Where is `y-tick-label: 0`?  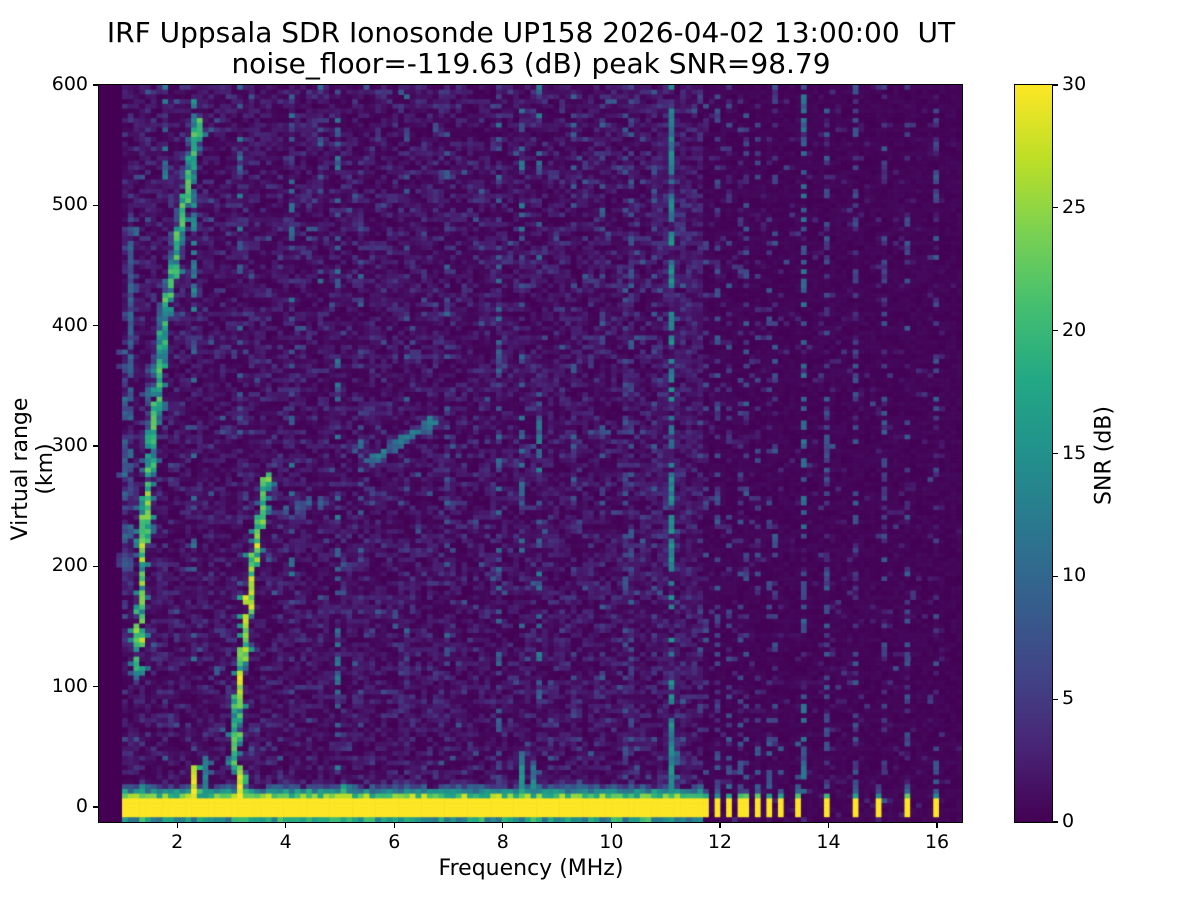 y-tick-label: 0 is located at coordinates (81, 805).